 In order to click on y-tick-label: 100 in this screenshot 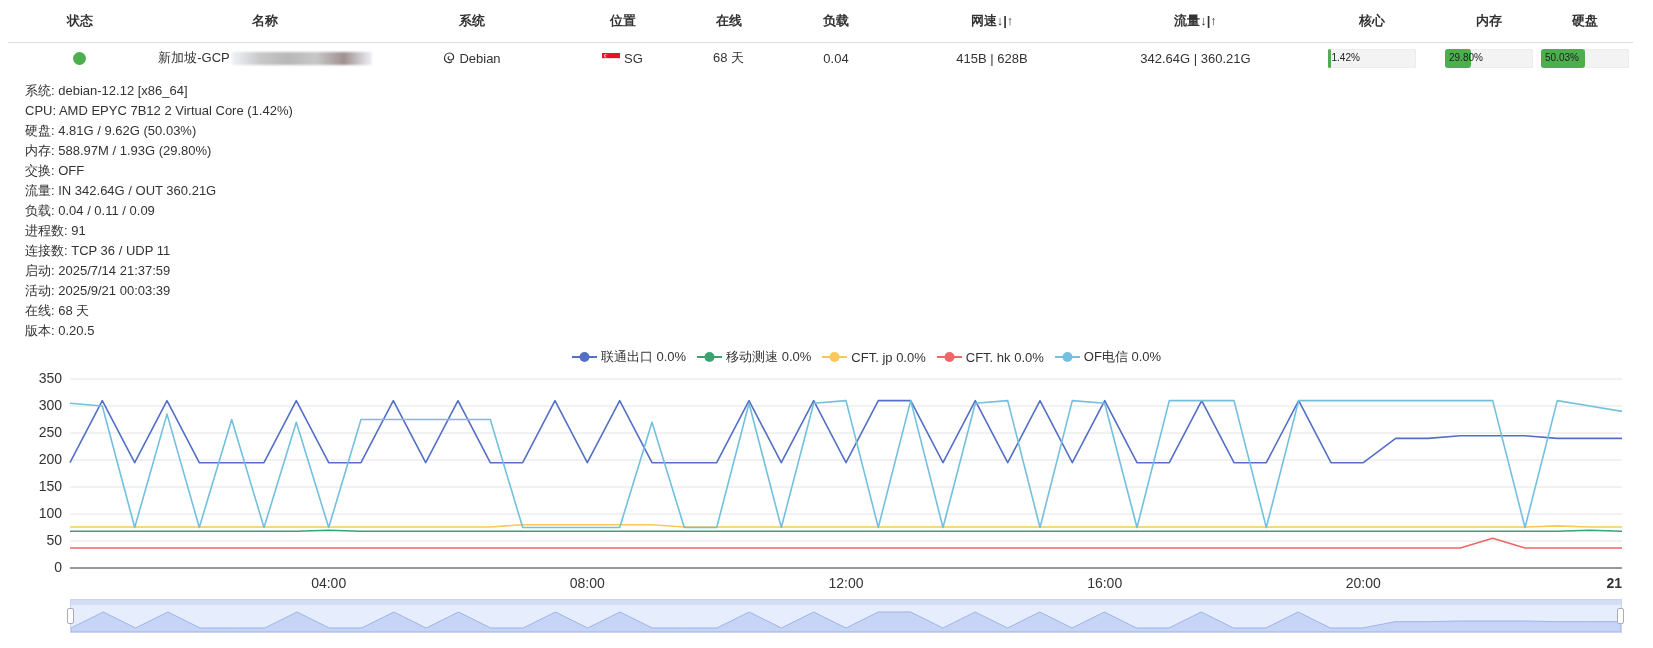, I will do `click(50, 513)`.